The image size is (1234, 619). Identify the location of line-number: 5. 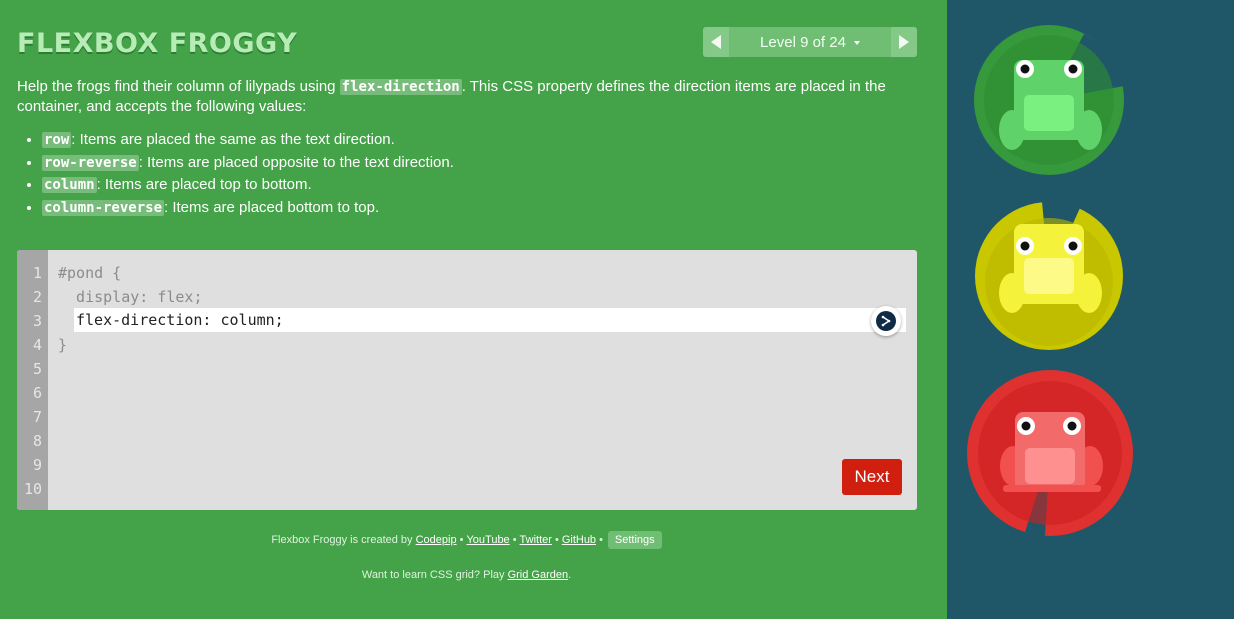
(37, 369).